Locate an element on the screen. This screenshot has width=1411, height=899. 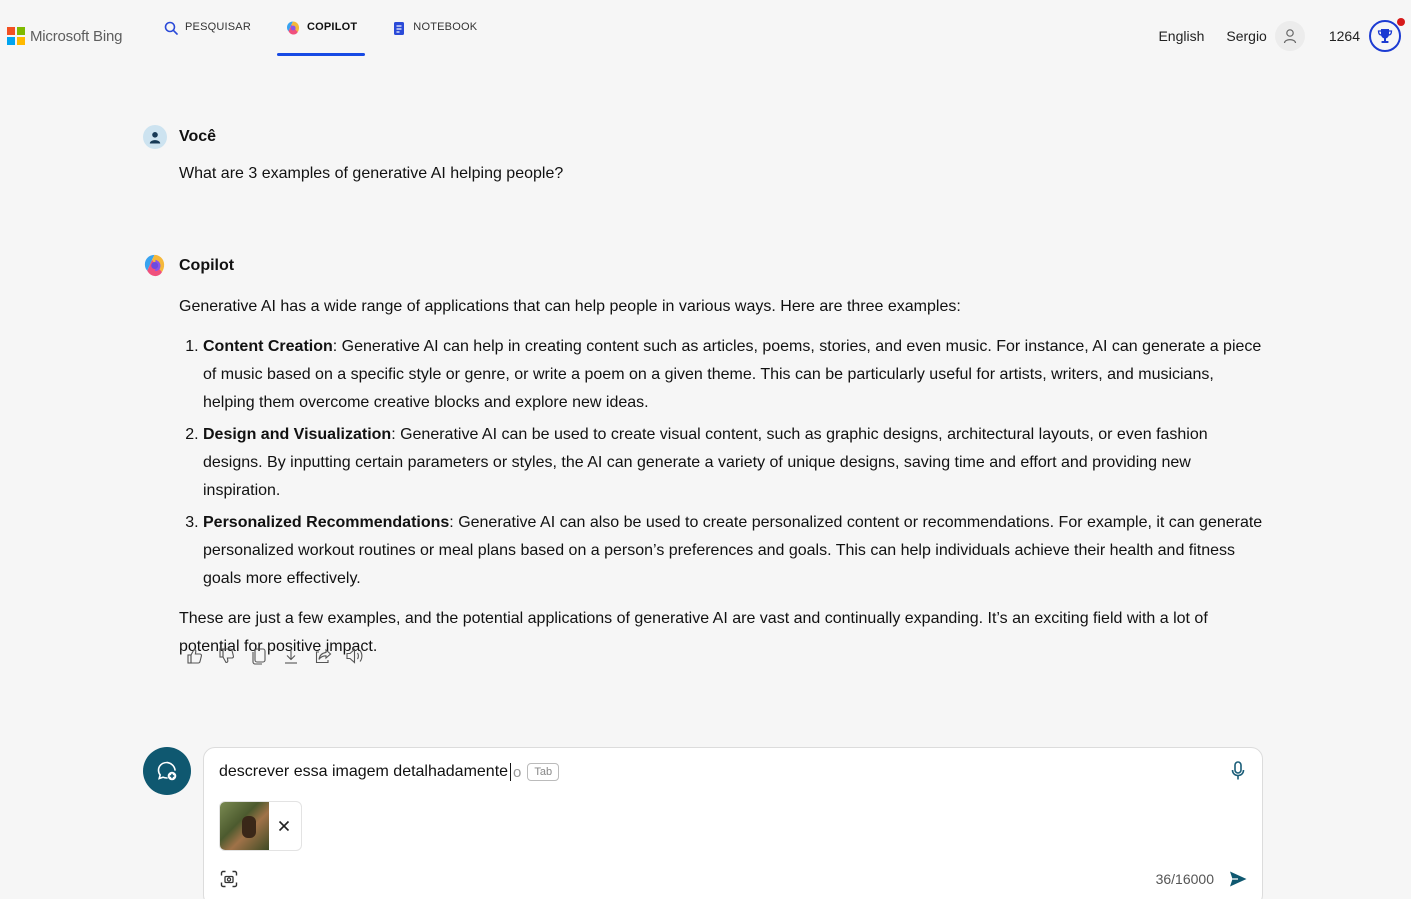
send-icon is located at coordinates (1238, 879).